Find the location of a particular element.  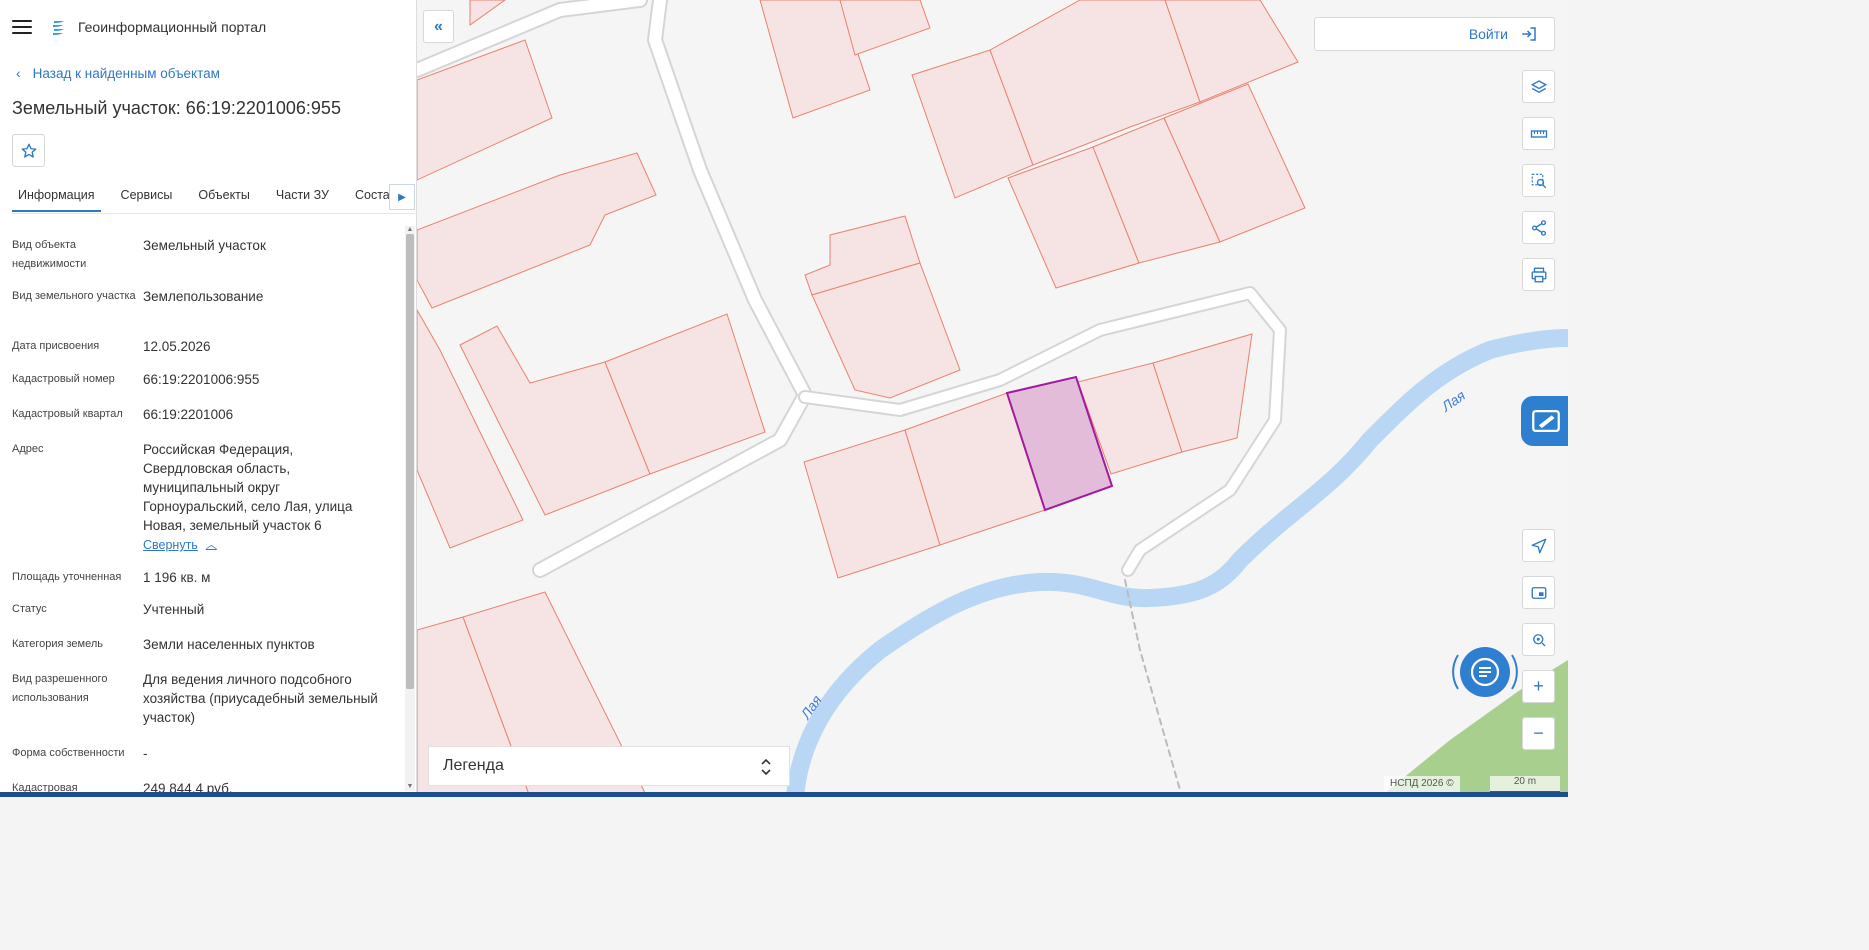

chevron-left-icon: ‹ is located at coordinates (18, 73).